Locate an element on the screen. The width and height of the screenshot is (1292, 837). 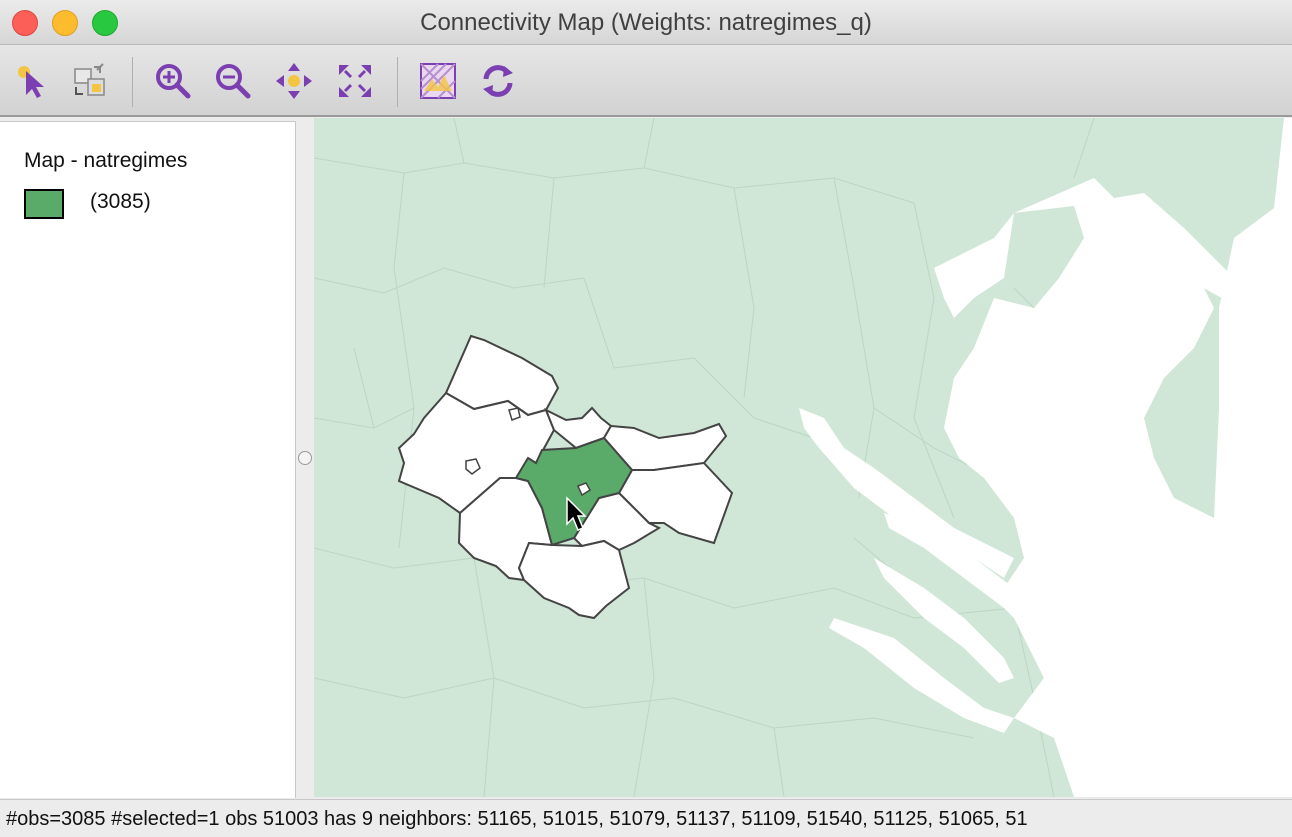
fit-to-window-icon is located at coordinates (355, 81).